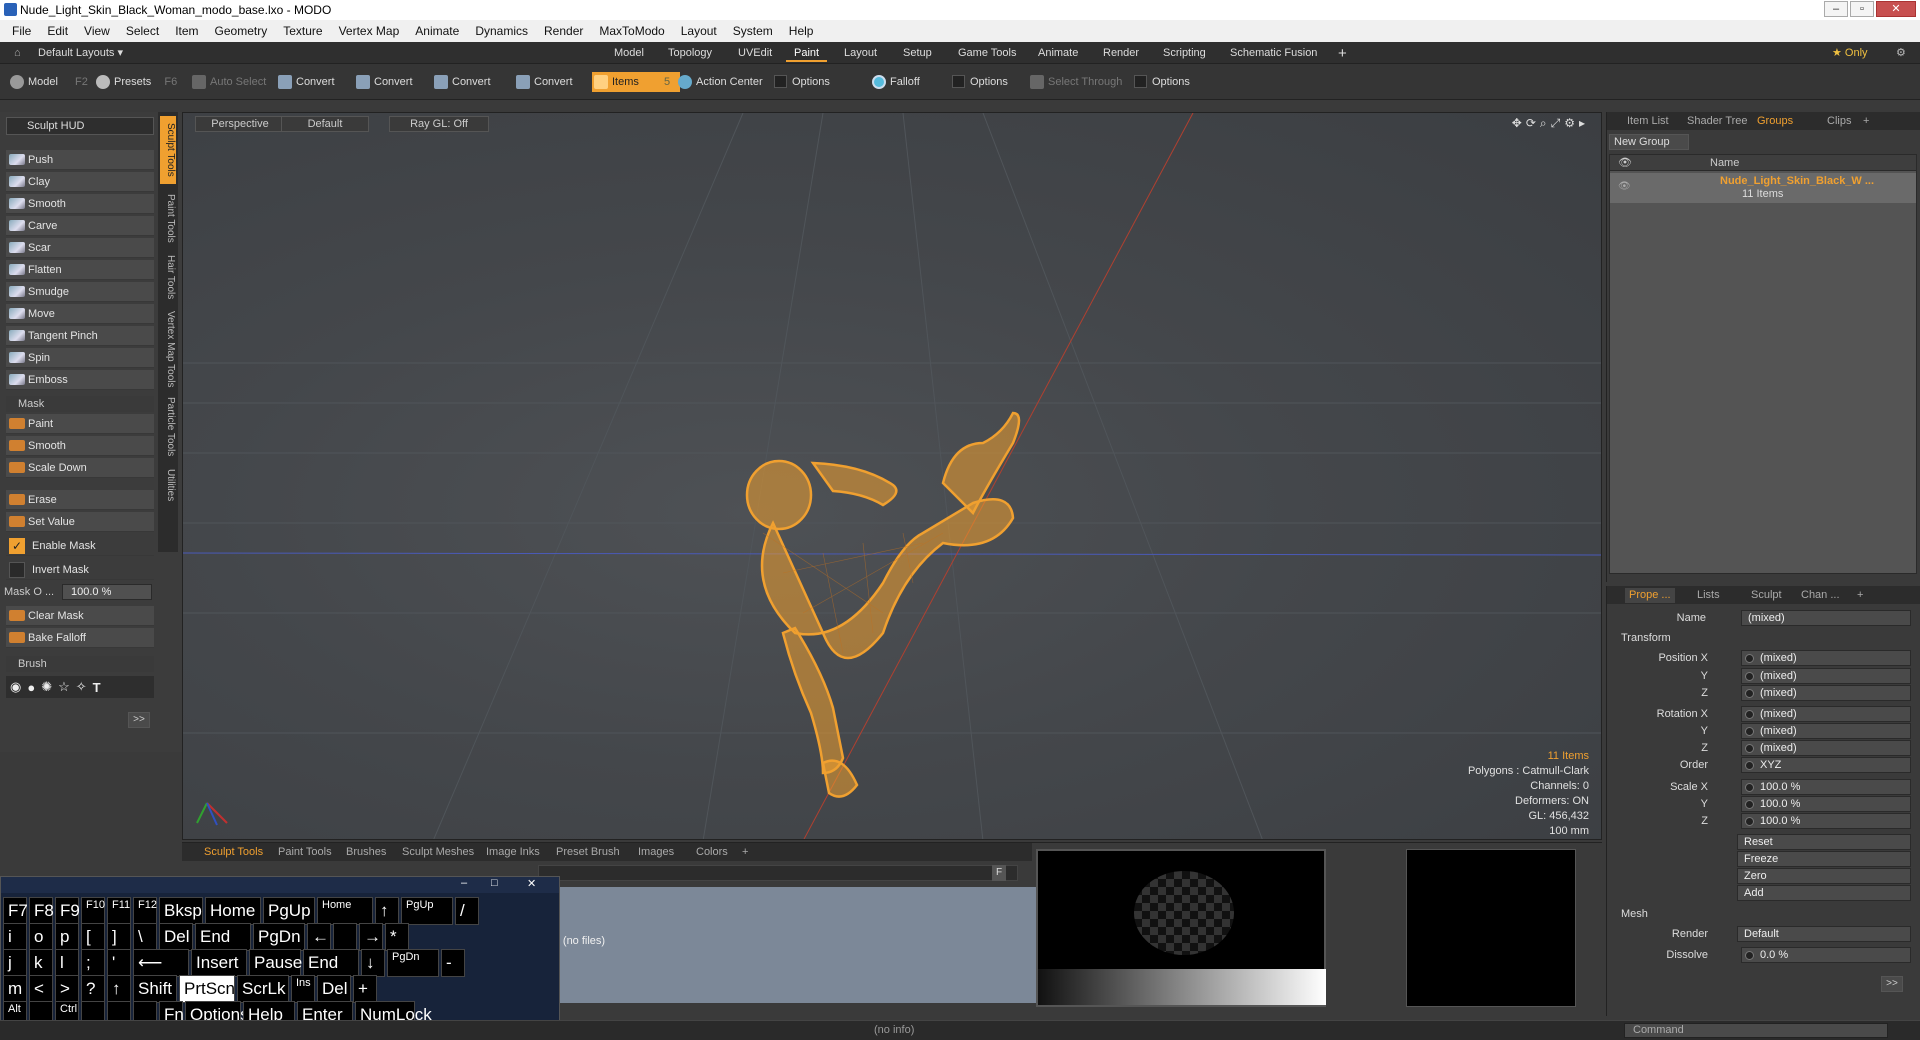 The image size is (1920, 1040). Describe the element at coordinates (690, 53) in the screenshot. I see `tab-topology: Topology` at that location.